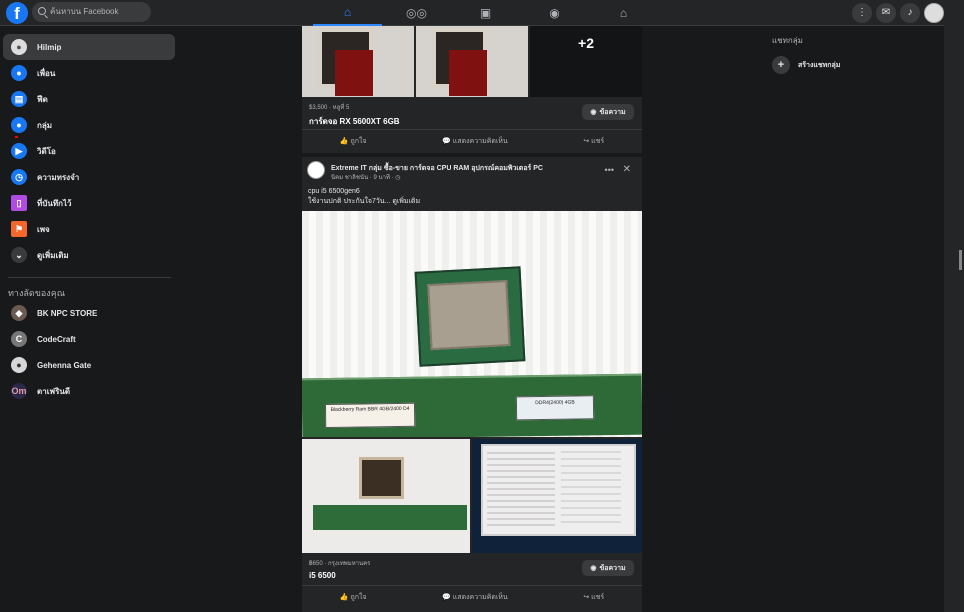  Describe the element at coordinates (89, 229) in the screenshot. I see `sidebar-item-pages: ⚑ เพจ` at that location.